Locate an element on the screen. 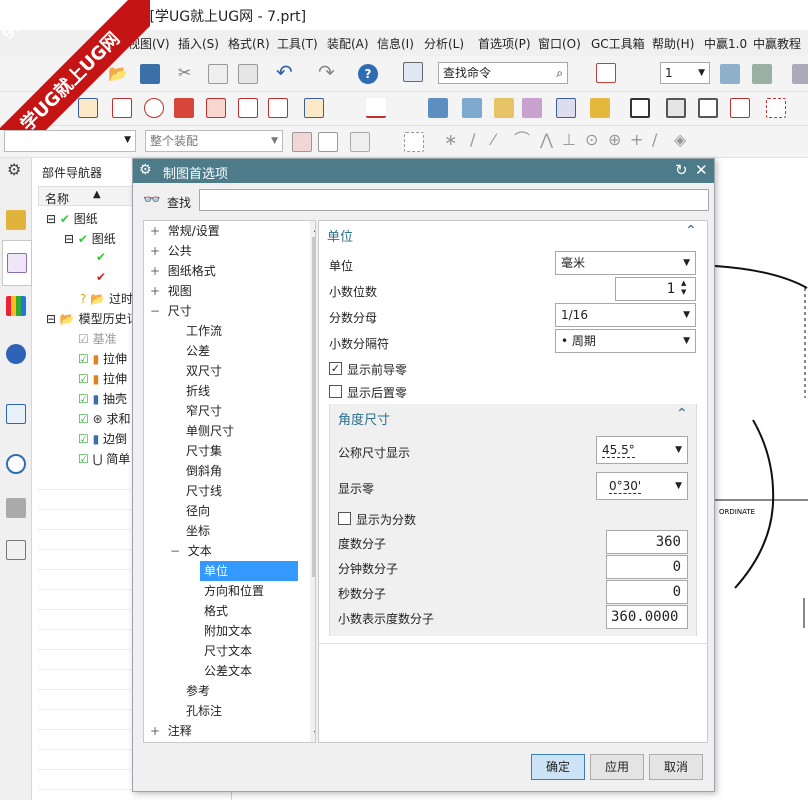 This screenshot has height=800, width=808. nominal-display-select: 45.5° ▼ is located at coordinates (642, 450).